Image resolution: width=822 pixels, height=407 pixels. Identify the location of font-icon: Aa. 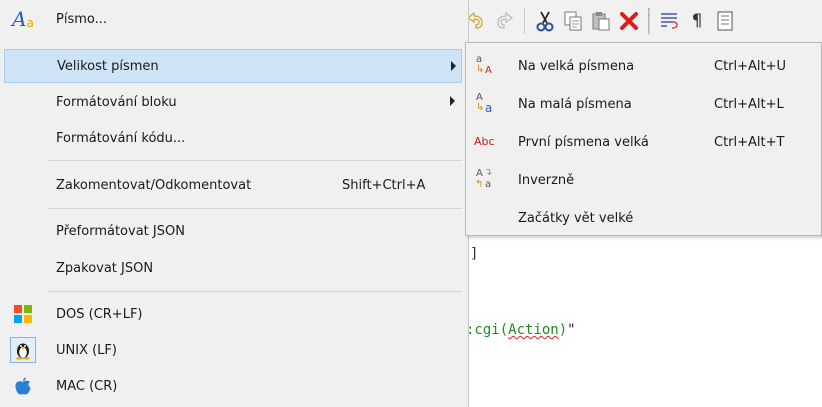
(23, 19).